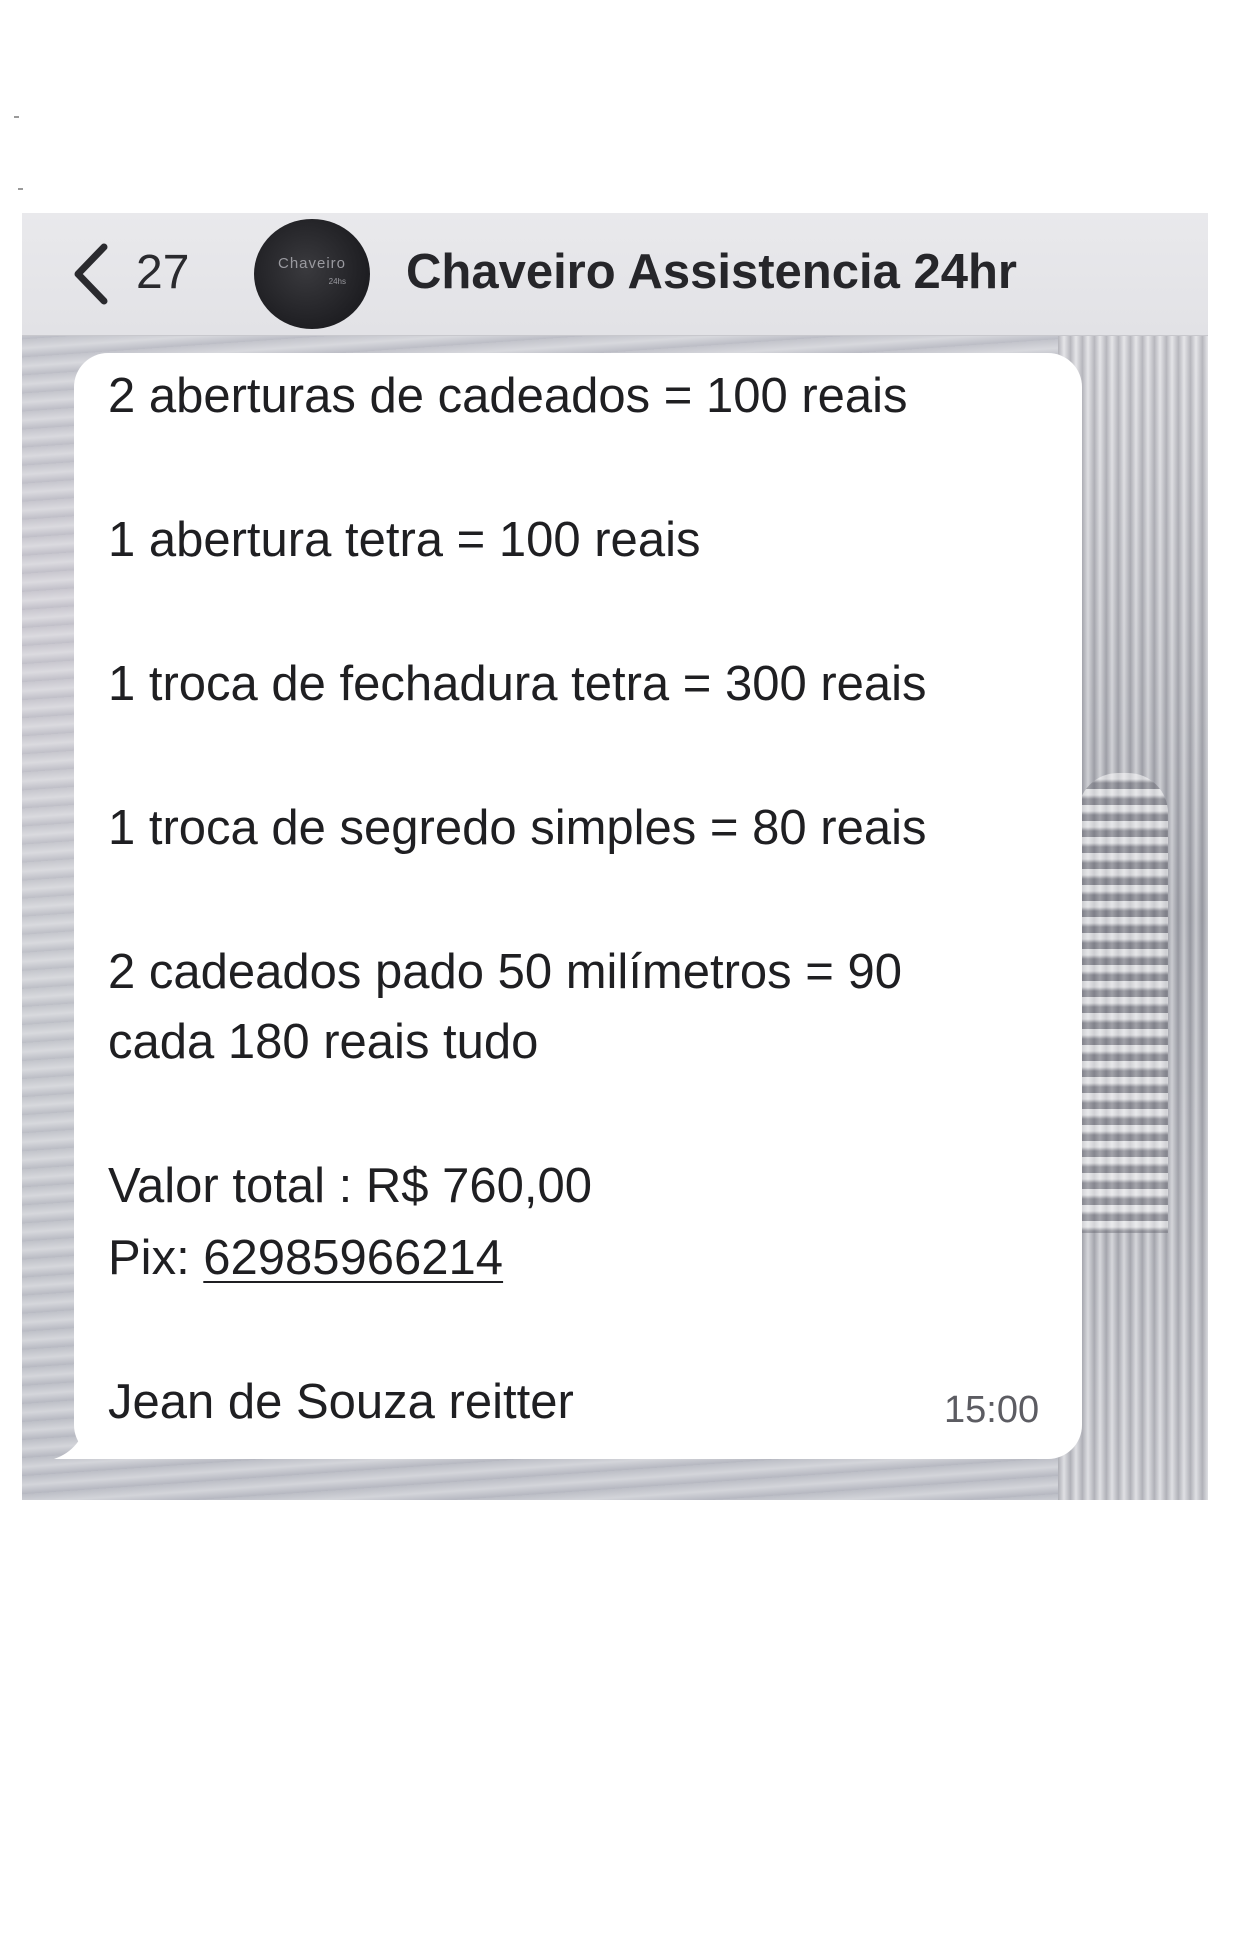 Image resolution: width=1240 pixels, height=1948 pixels. I want to click on back-unread-count: 27, so click(162, 273).